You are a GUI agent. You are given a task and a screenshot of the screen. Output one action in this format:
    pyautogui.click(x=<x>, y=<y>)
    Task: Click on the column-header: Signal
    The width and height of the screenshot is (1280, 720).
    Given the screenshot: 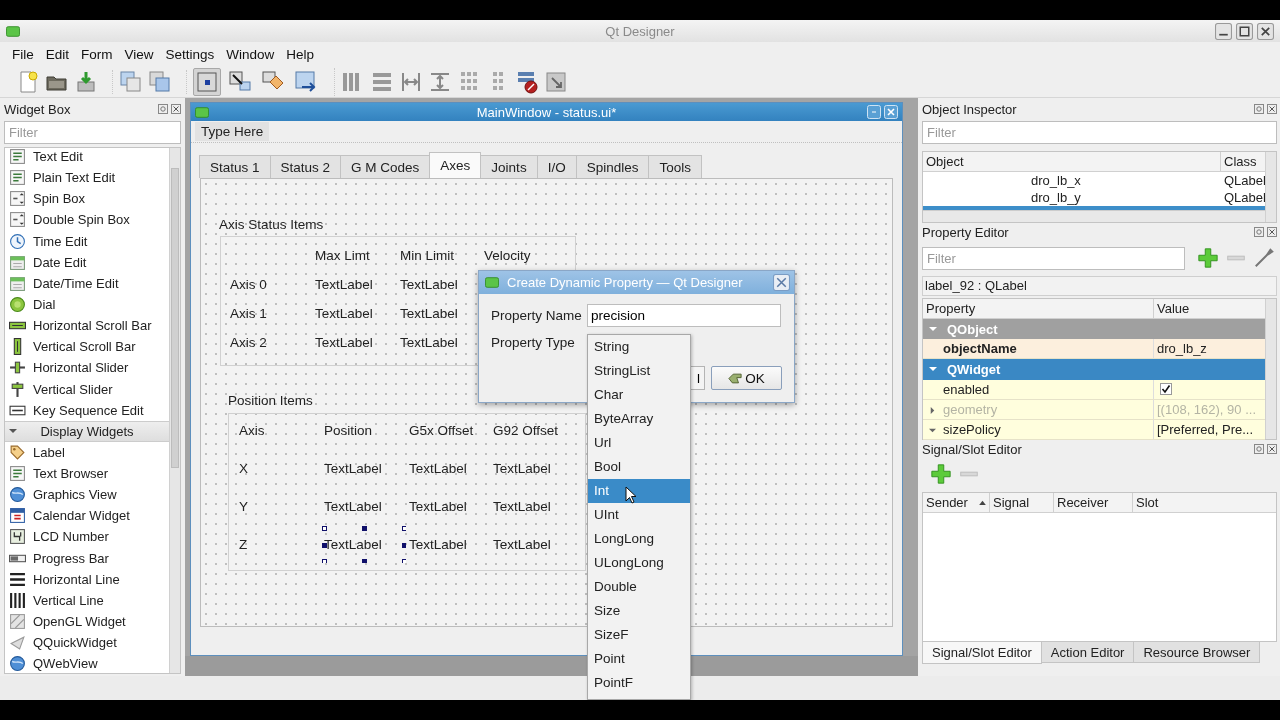 What is the action you would take?
    pyautogui.click(x=1022, y=502)
    